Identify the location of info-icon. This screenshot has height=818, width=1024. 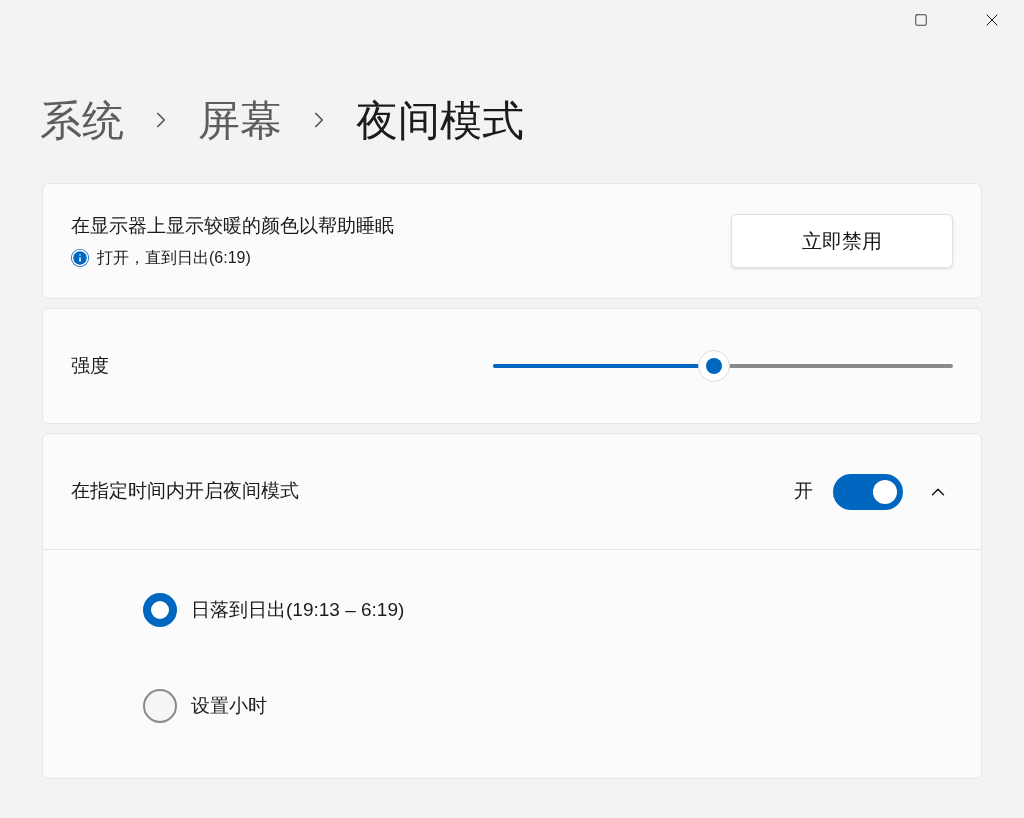
(80, 258).